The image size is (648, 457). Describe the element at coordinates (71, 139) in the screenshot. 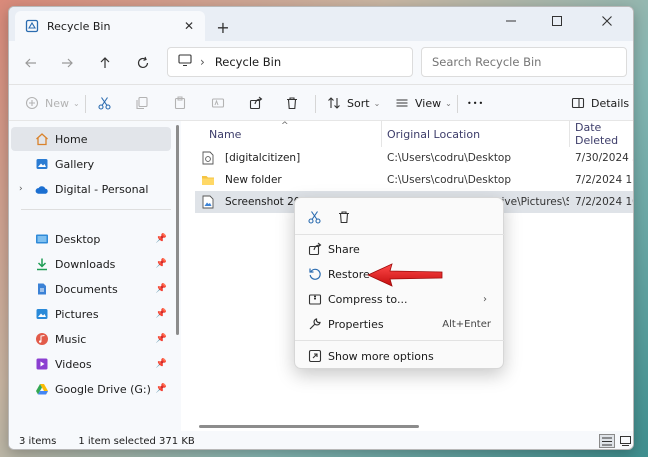

I see `sidebar-item-label: Home` at that location.